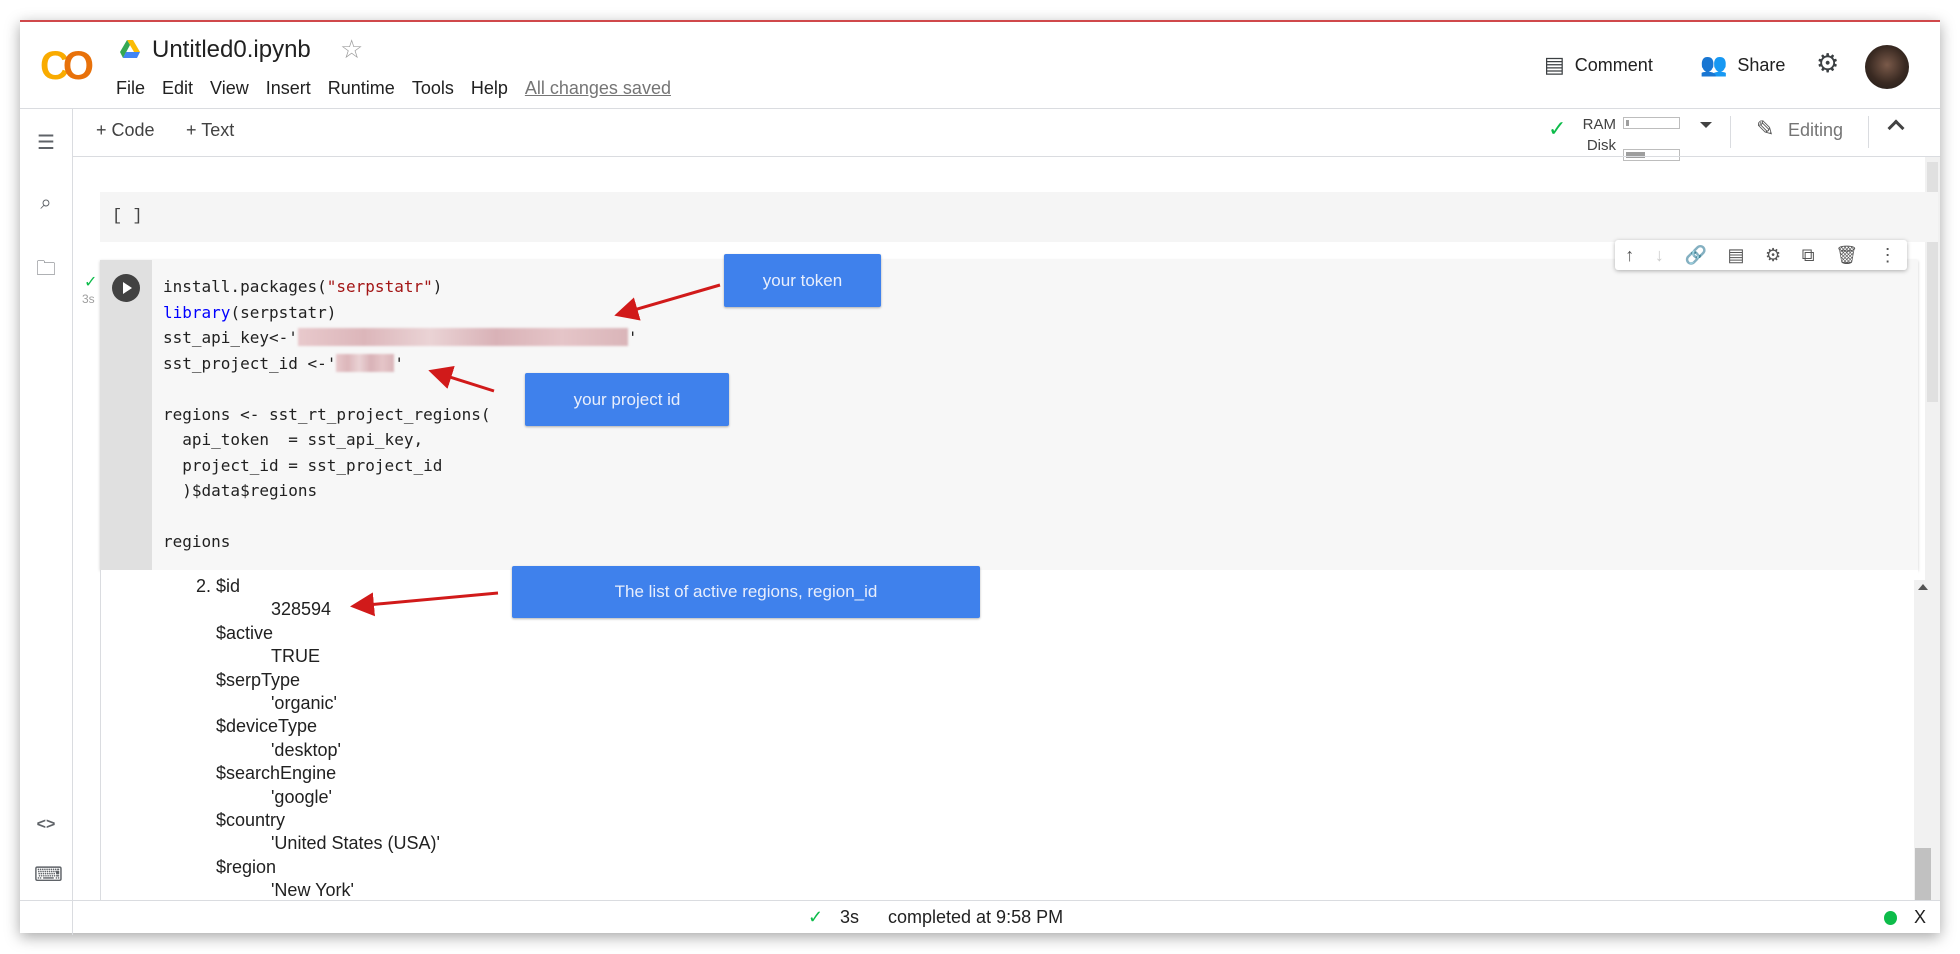 This screenshot has width=1960, height=954. Describe the element at coordinates (976, 917) in the screenshot. I see `status-completed: completed at 9:58 PM` at that location.